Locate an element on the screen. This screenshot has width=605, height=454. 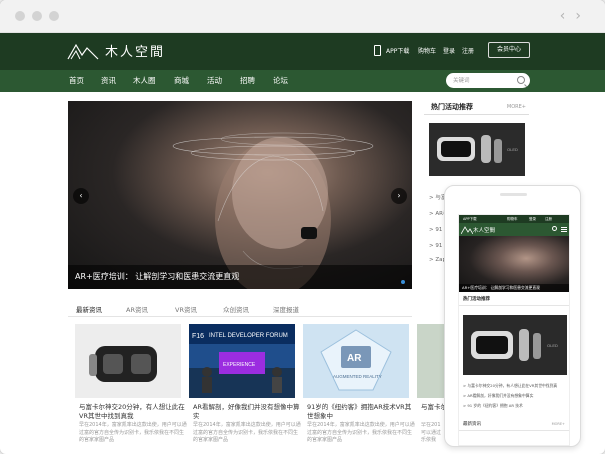
sidebar-more-link: MORE+ is located at coordinates (516, 107).